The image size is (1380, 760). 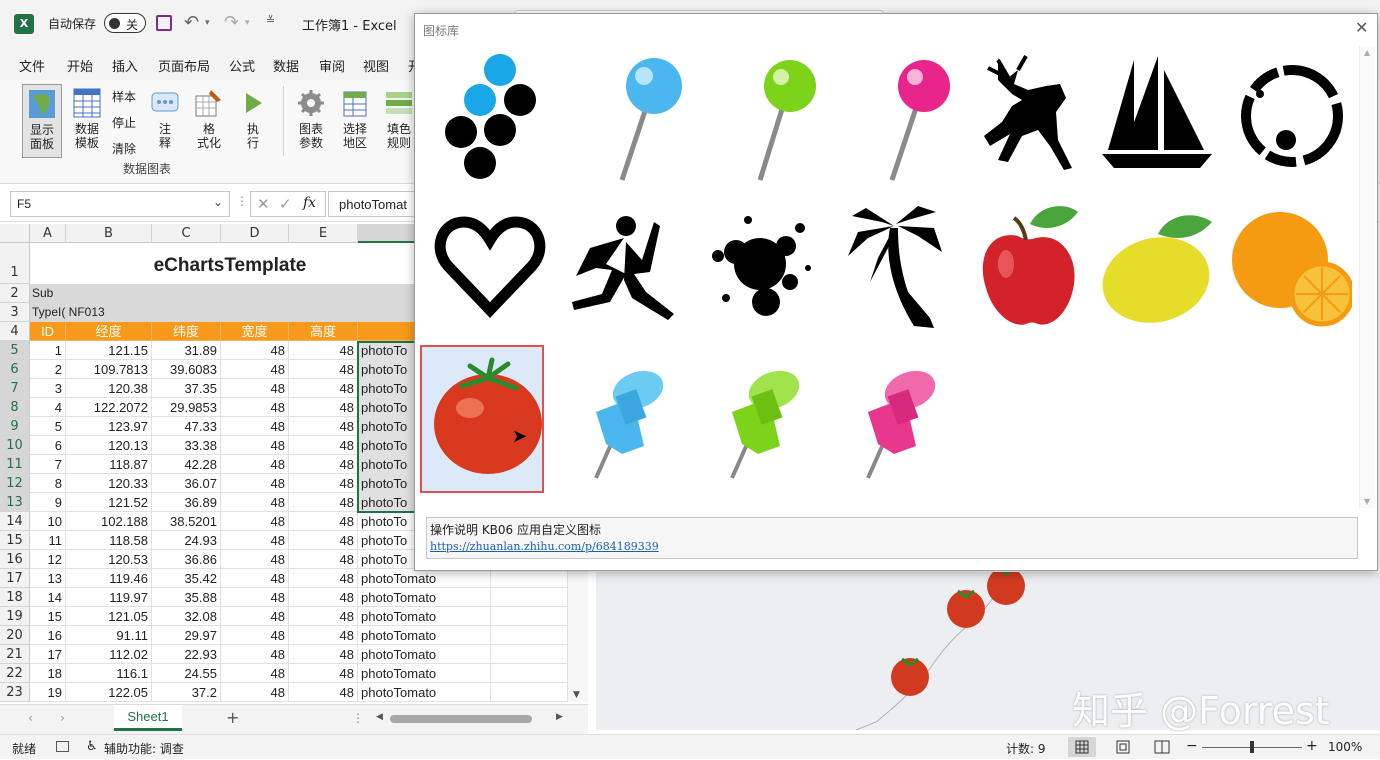 What do you see at coordinates (186, 502) in the screenshot?
I see `table-cell: 36.89` at bounding box center [186, 502].